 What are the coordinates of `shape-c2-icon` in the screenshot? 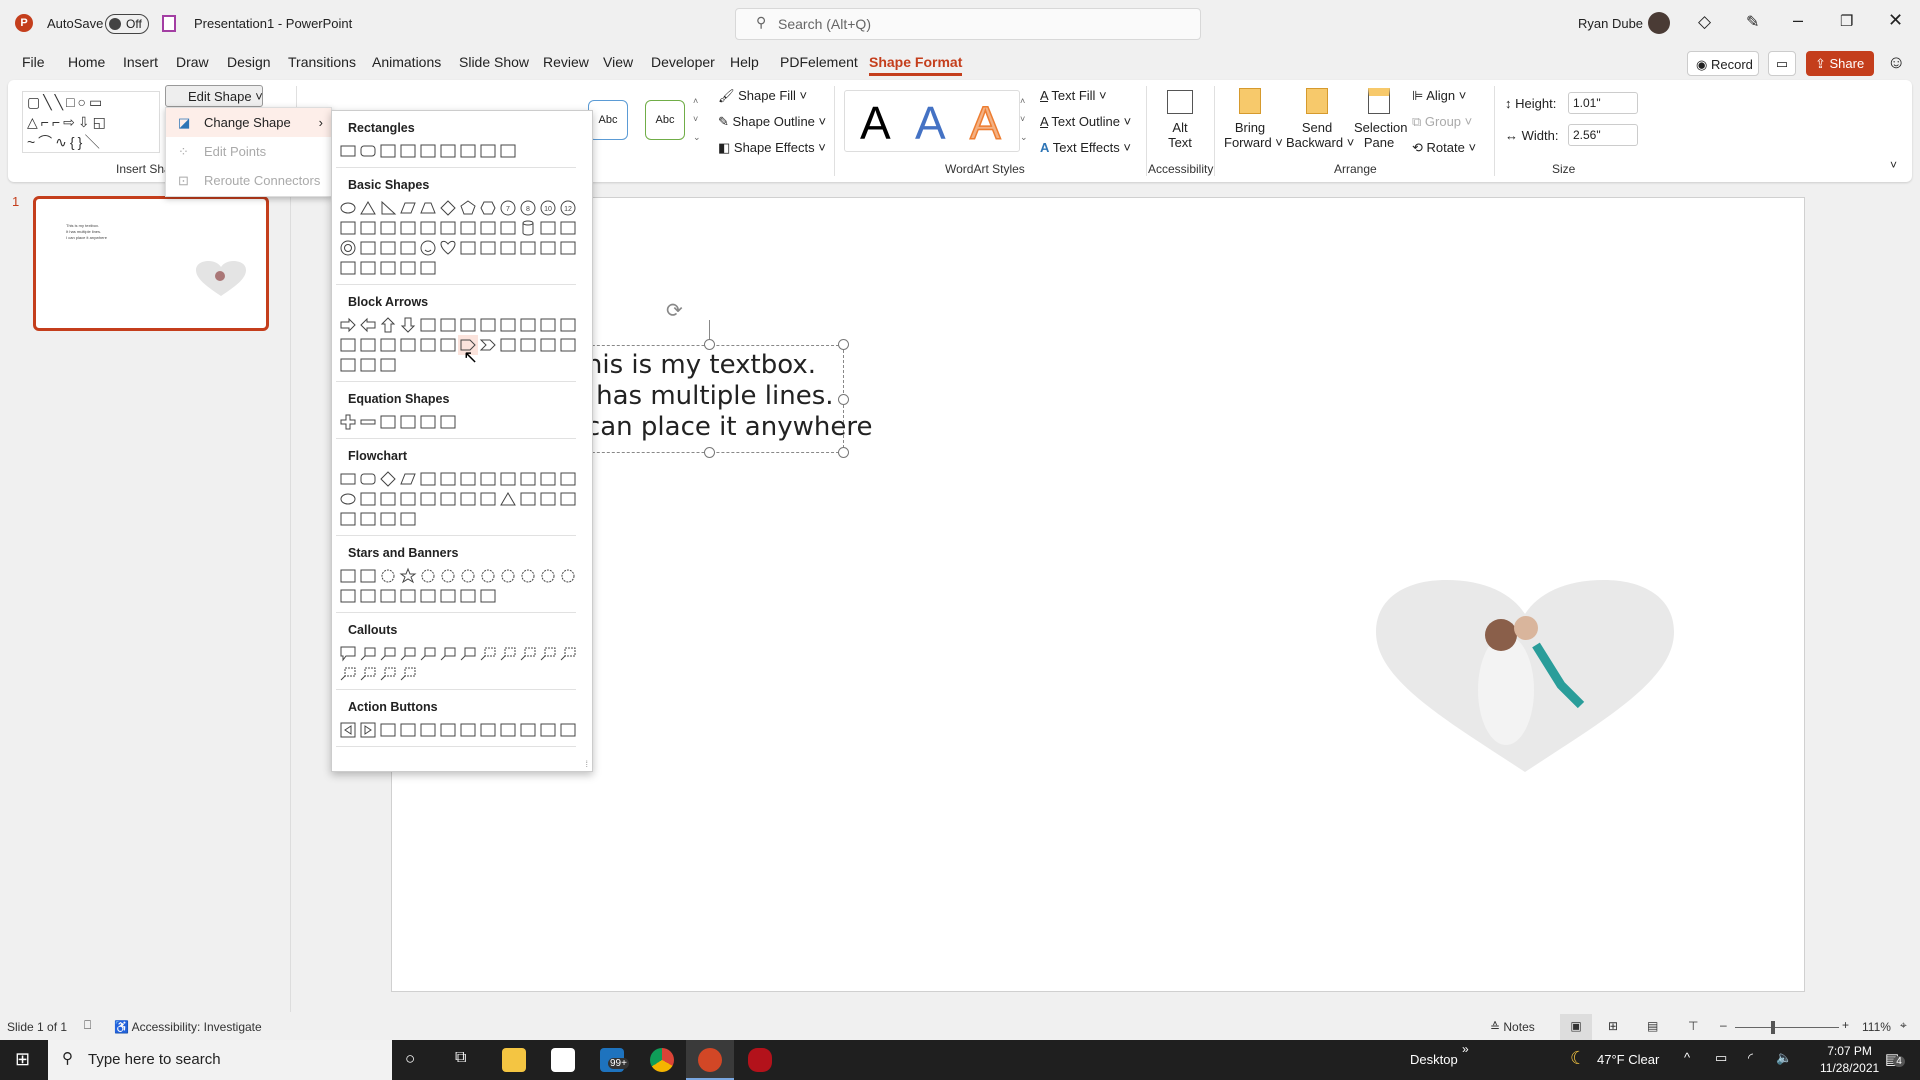 It's located at (368, 653).